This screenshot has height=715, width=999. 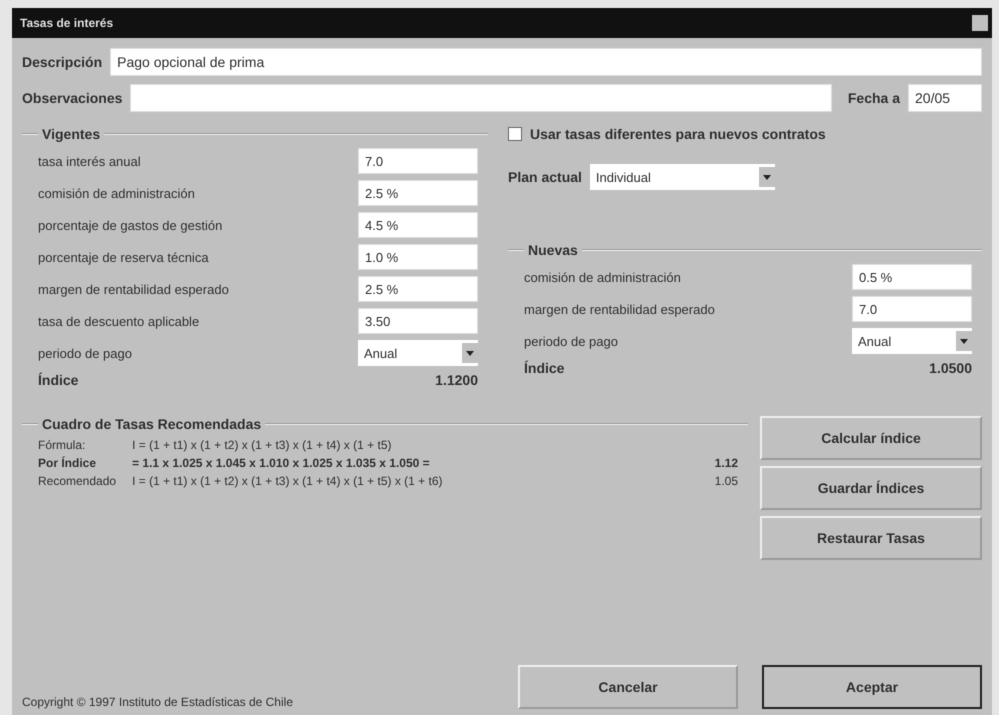 What do you see at coordinates (871, 488) in the screenshot?
I see `action-button: Guardar Índices` at bounding box center [871, 488].